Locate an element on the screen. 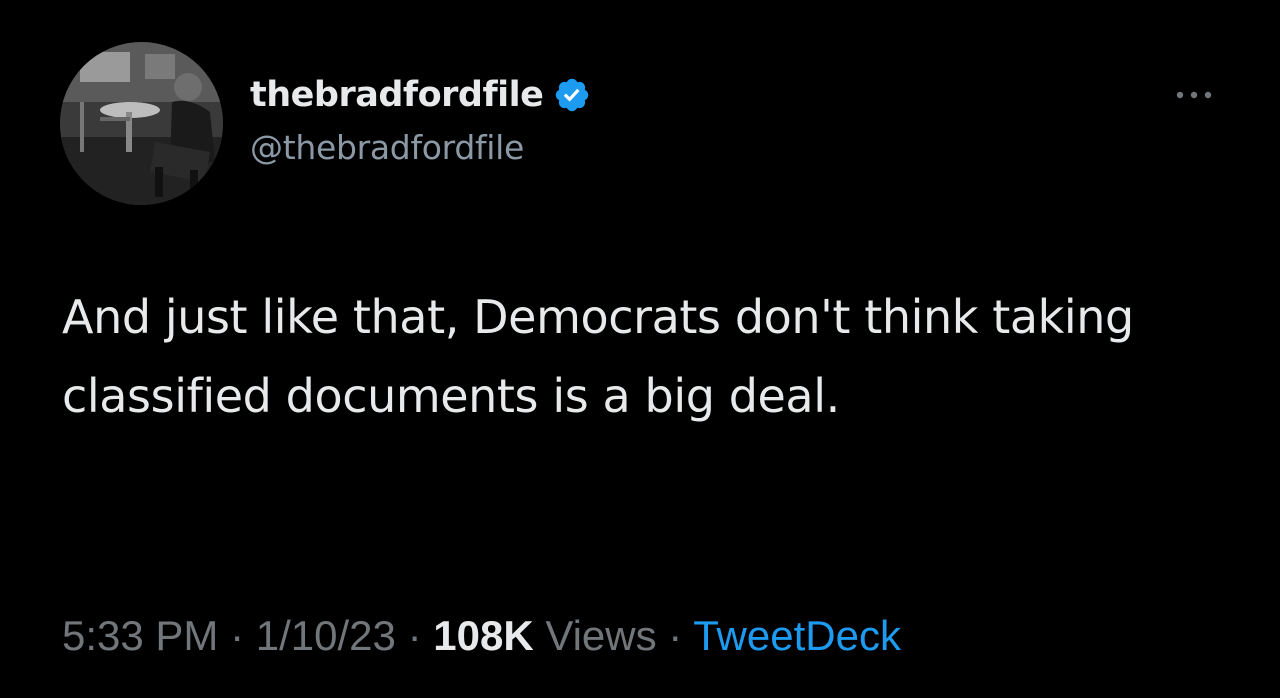 This screenshot has height=698, width=1280. avatar-photo is located at coordinates (141, 123).